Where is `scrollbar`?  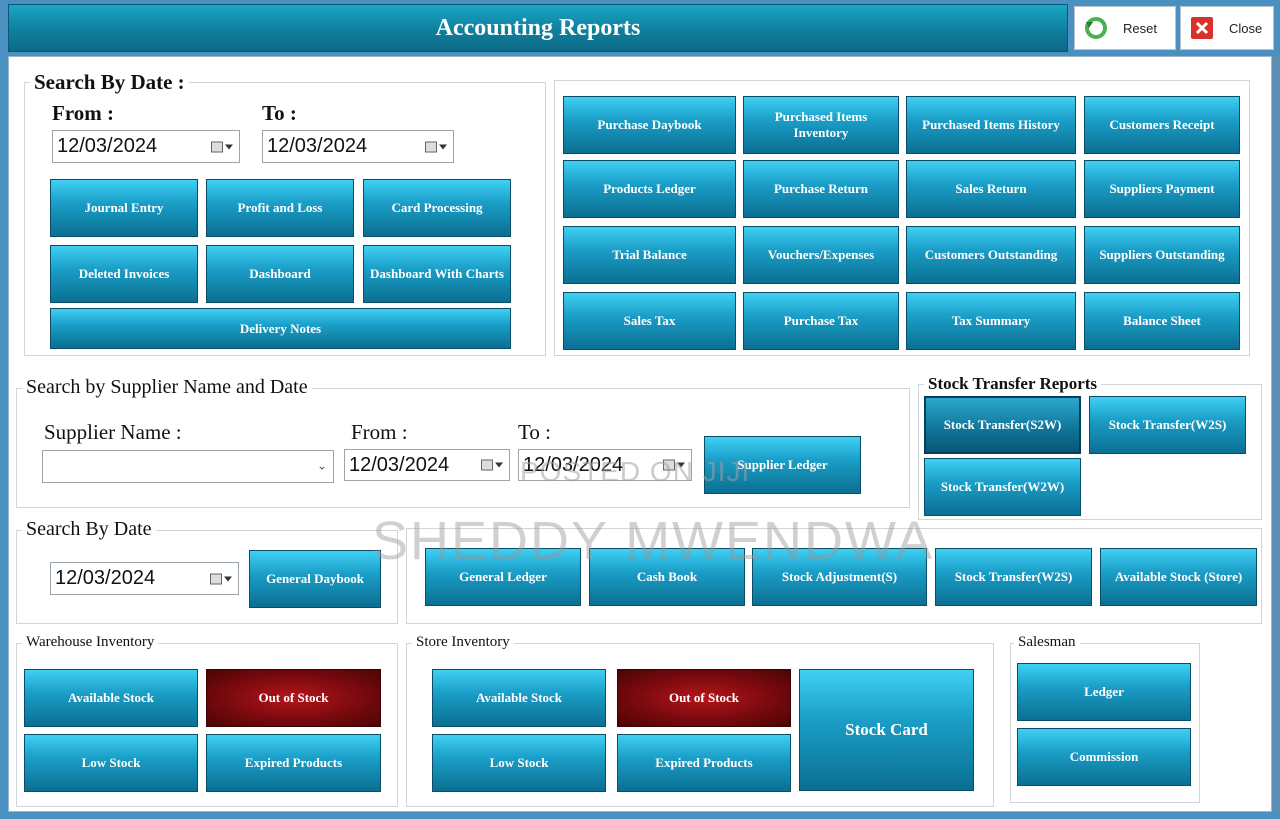 scrollbar is located at coordinates (1276, 434).